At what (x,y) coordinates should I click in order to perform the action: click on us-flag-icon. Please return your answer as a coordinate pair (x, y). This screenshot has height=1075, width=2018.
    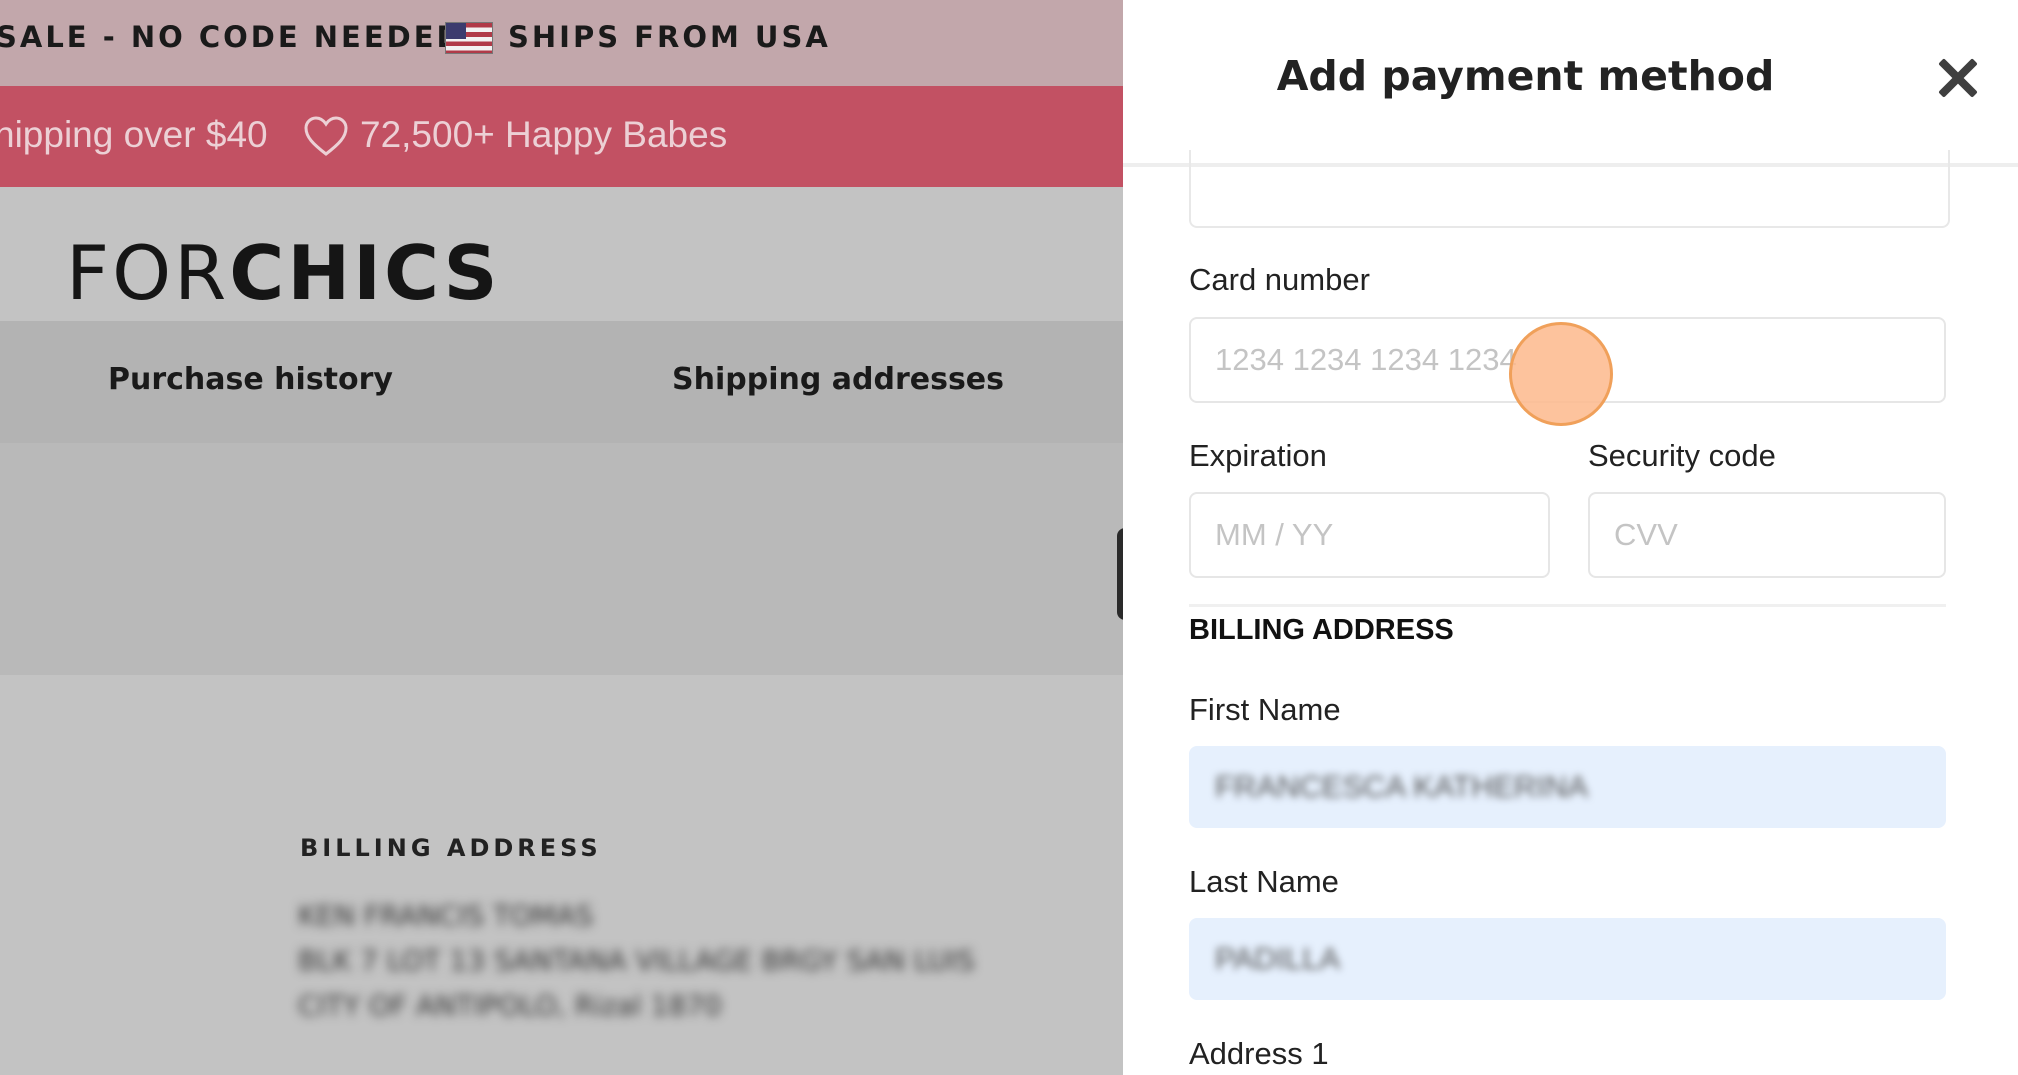
    Looking at the image, I should click on (469, 38).